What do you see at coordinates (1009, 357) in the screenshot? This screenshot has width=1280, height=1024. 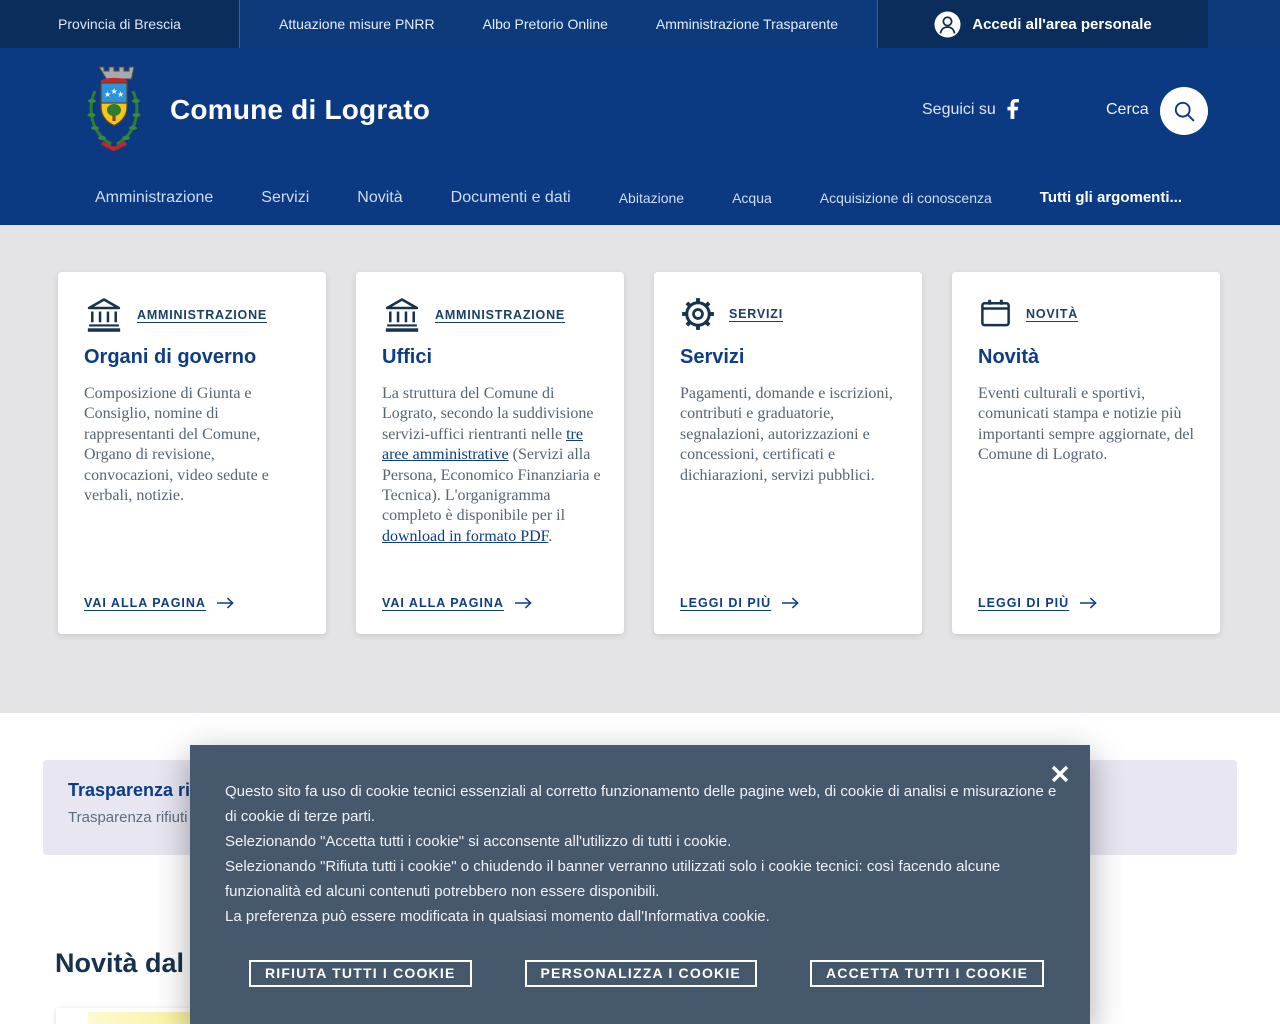 I see `card-title: Novità` at bounding box center [1009, 357].